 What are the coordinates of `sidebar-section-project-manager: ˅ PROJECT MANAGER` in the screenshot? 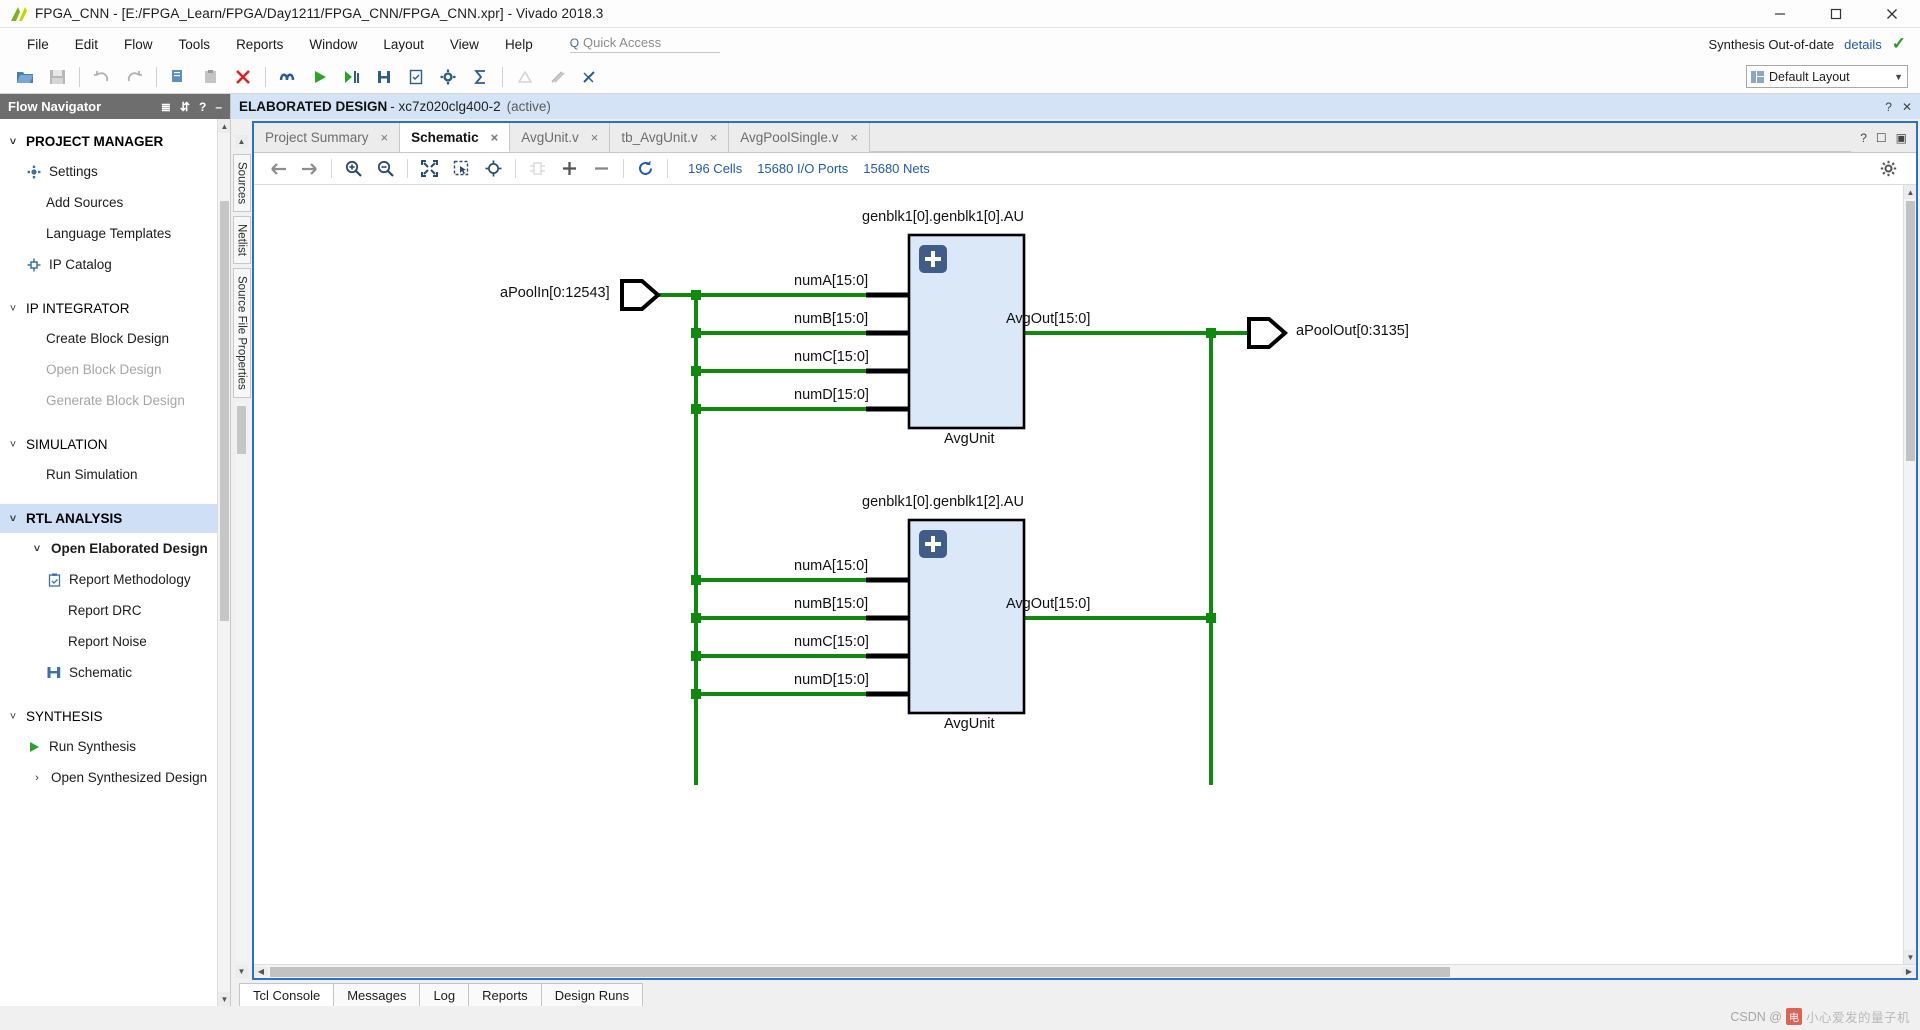 It's located at (115, 141).